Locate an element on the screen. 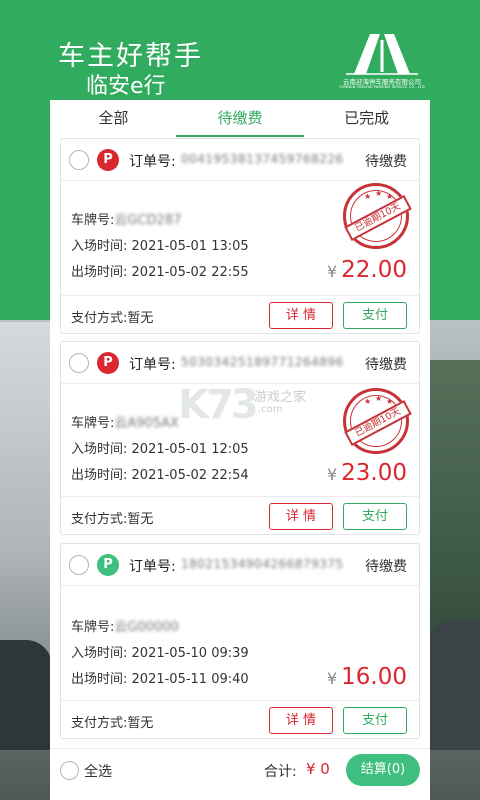  amount: ¥16.00 is located at coordinates (367, 677).